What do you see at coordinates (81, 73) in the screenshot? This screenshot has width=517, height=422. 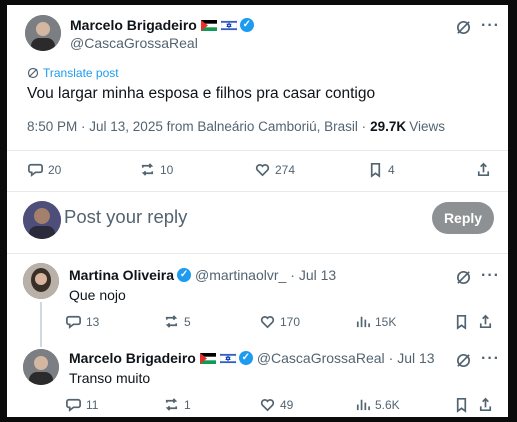 I see `translate-label: Translate post` at bounding box center [81, 73].